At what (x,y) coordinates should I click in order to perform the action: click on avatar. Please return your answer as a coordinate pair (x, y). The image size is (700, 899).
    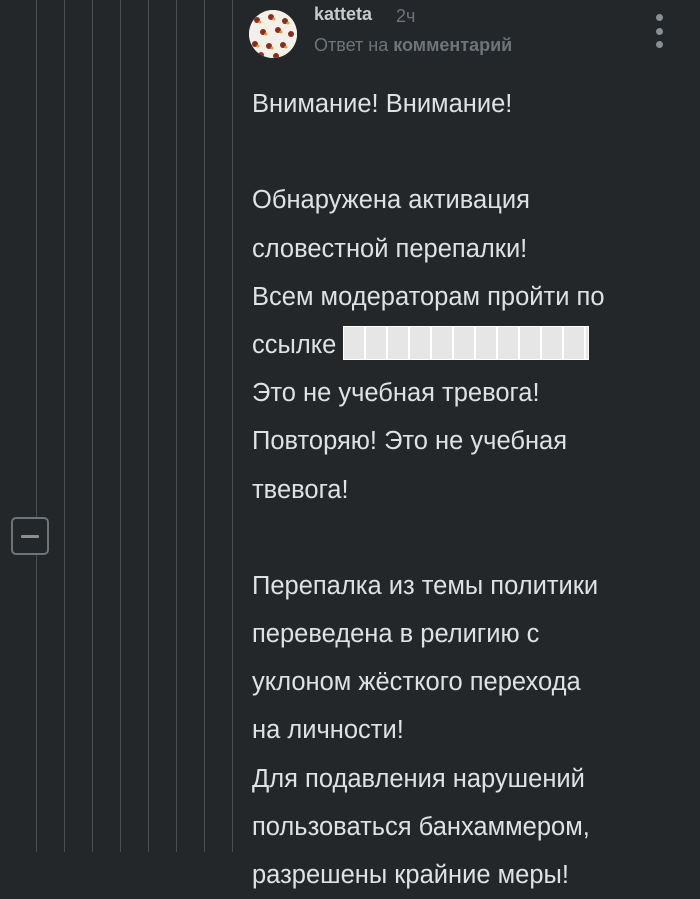
    Looking at the image, I should click on (273, 34).